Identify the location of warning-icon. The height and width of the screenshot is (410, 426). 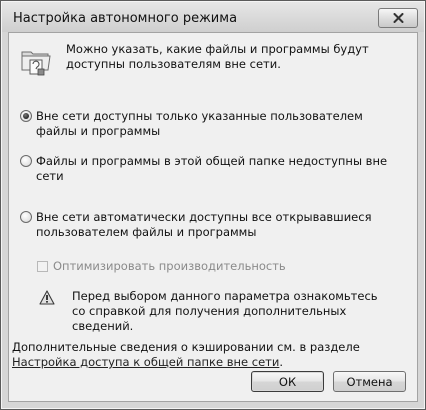
(47, 297).